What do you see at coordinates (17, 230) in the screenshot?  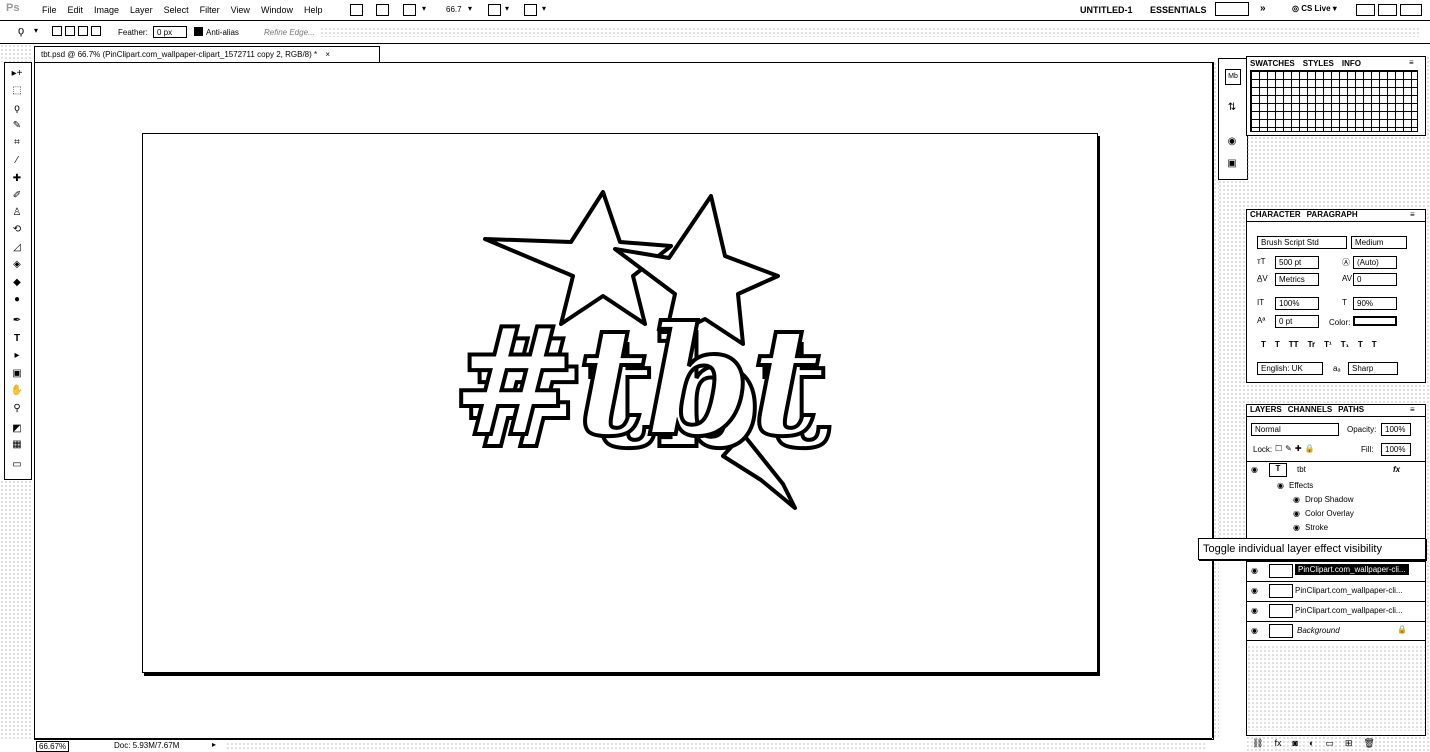 I see `history-brush-icon: ⟲` at bounding box center [17, 230].